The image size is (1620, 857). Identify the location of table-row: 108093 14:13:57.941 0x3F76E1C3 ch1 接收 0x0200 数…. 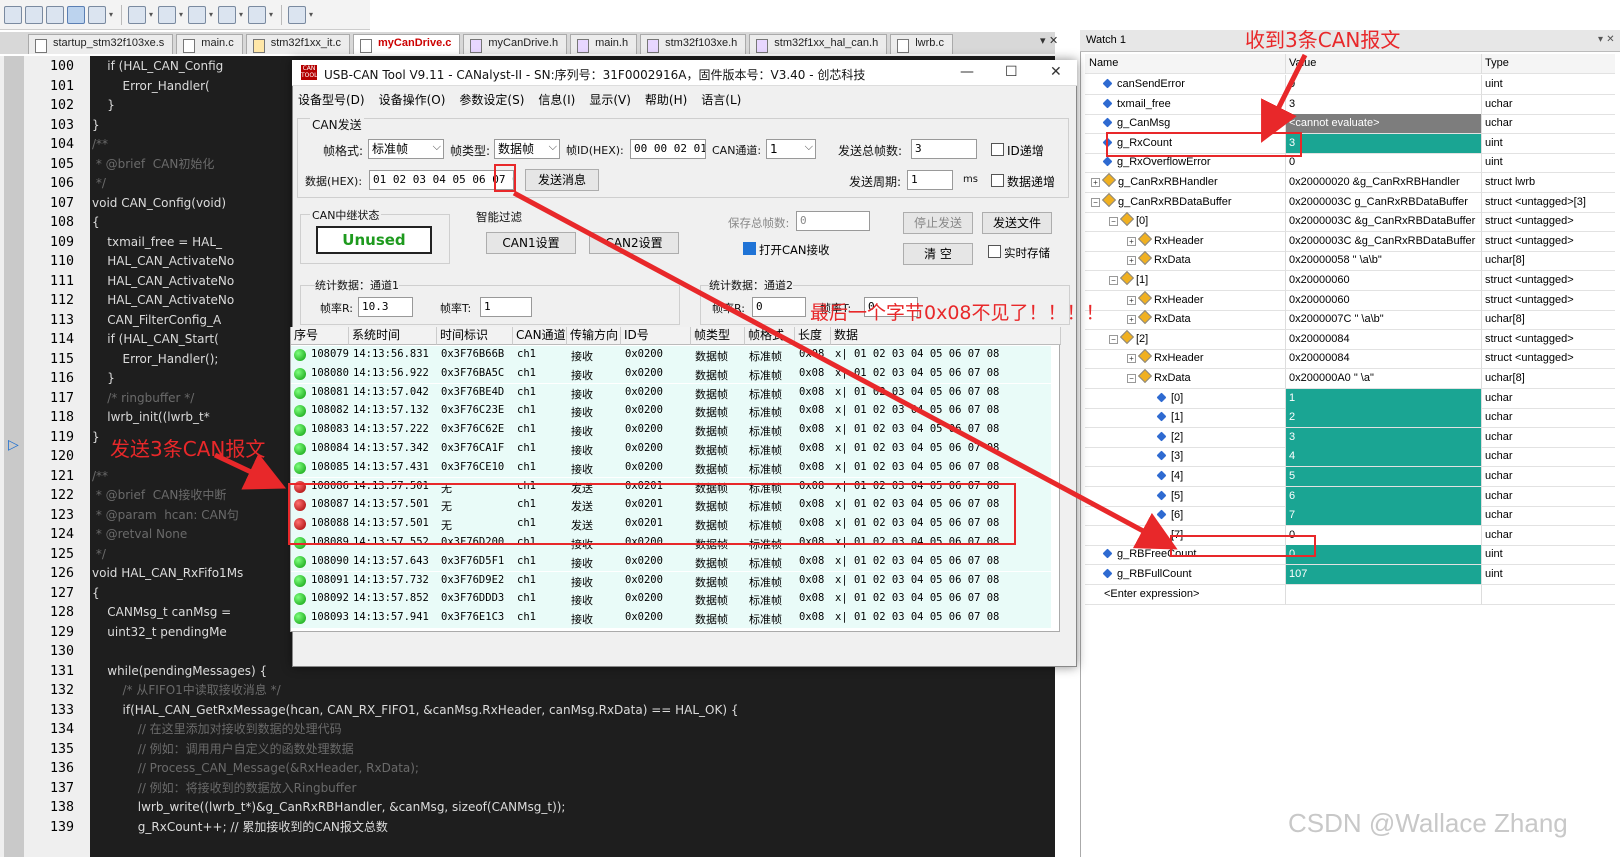
(671, 618).